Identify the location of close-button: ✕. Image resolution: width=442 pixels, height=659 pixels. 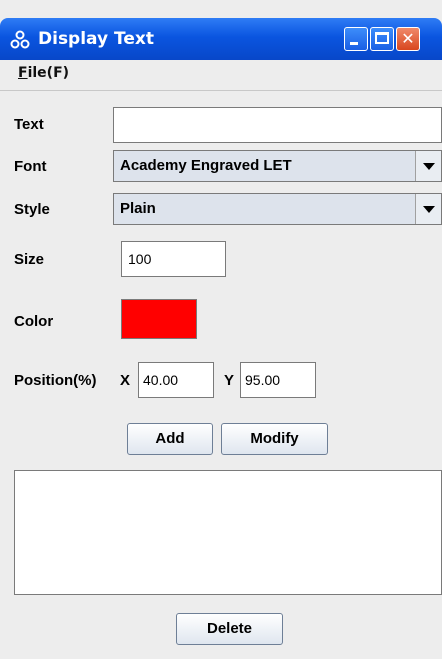
(408, 39).